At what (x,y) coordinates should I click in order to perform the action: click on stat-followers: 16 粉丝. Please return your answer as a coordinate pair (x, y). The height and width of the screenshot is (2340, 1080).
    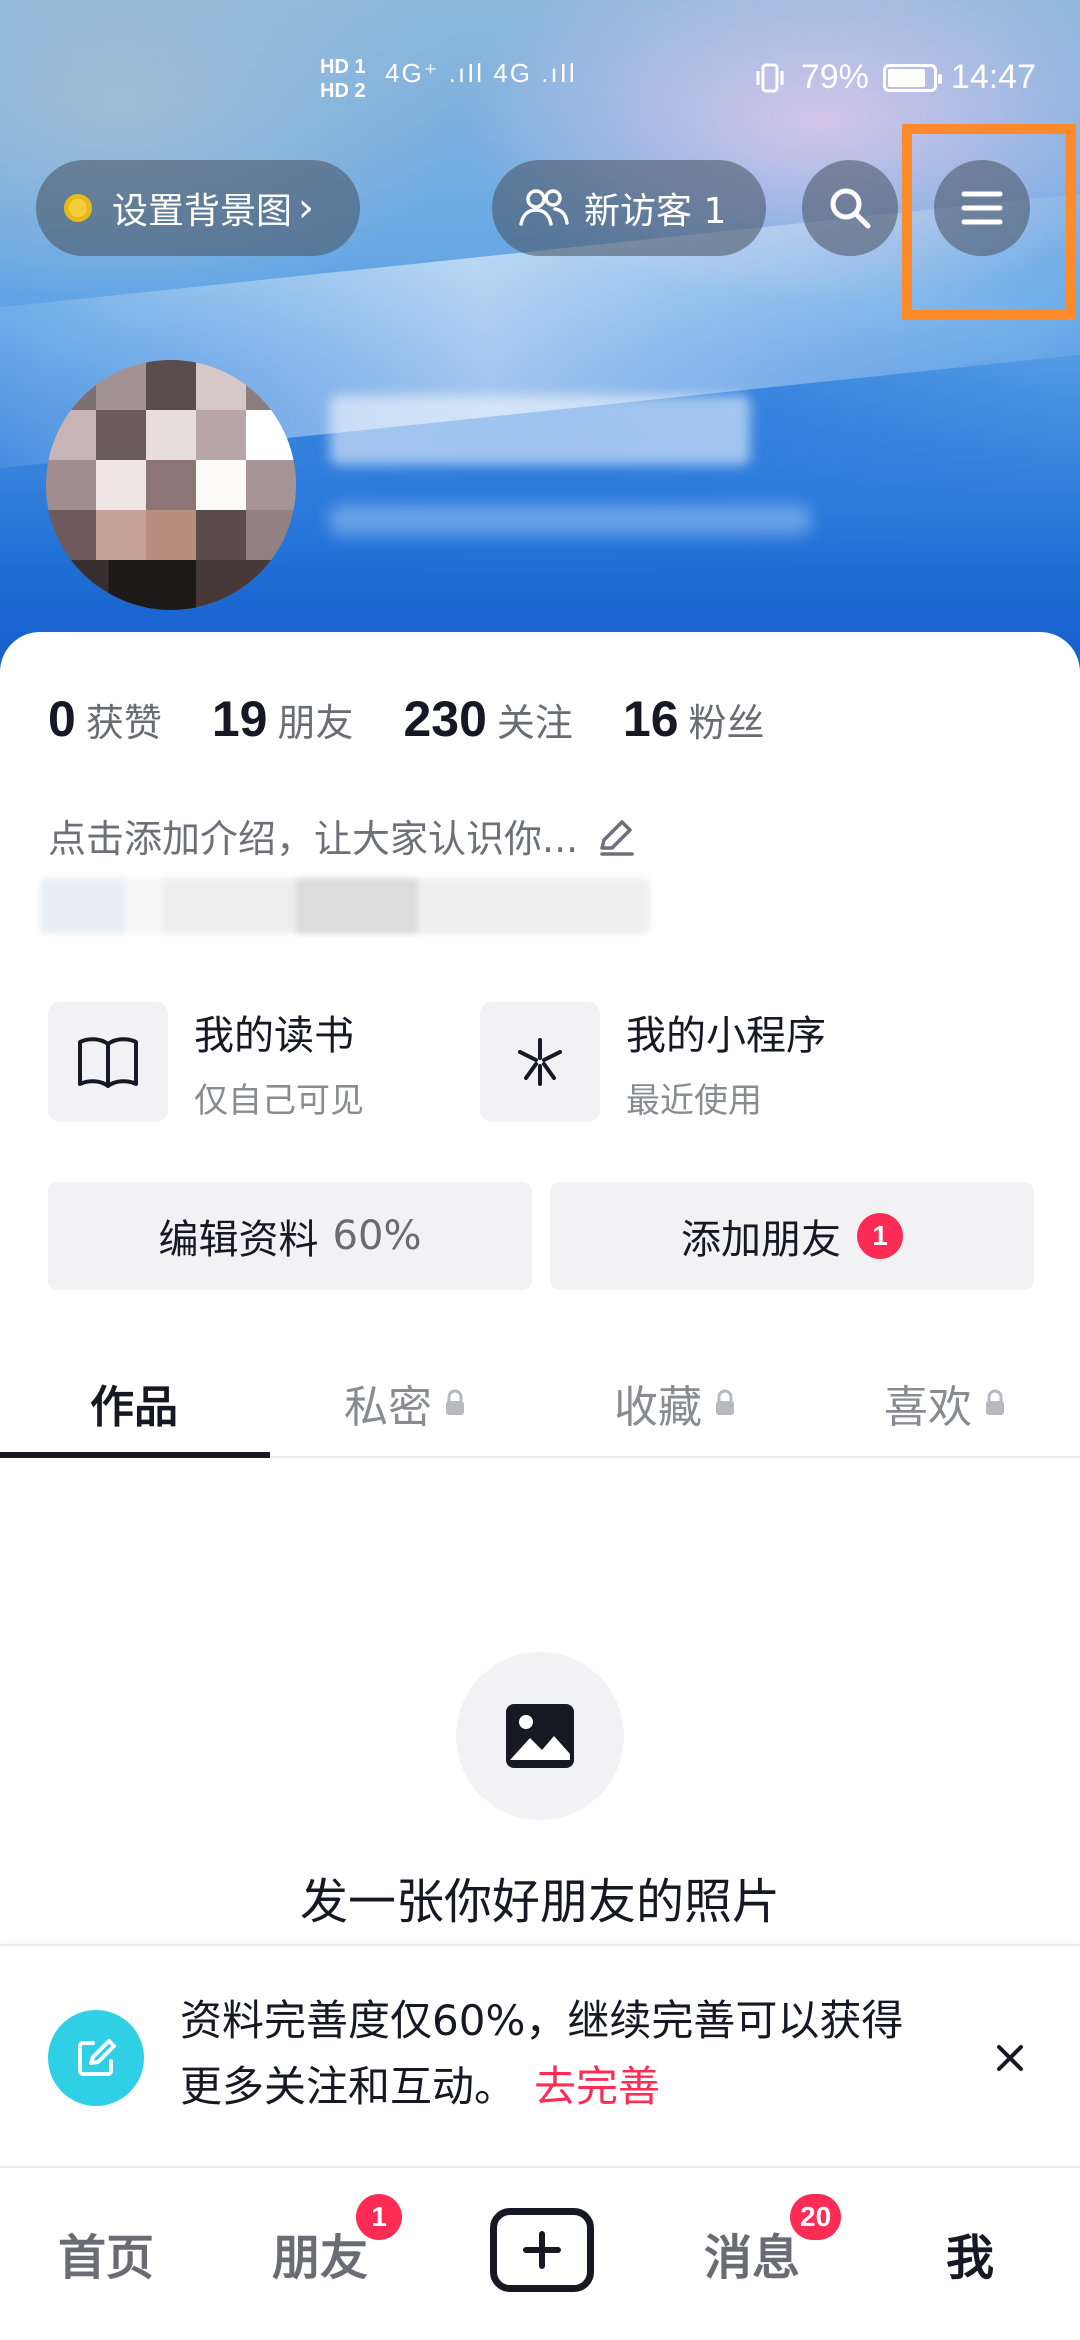
    Looking at the image, I should click on (694, 719).